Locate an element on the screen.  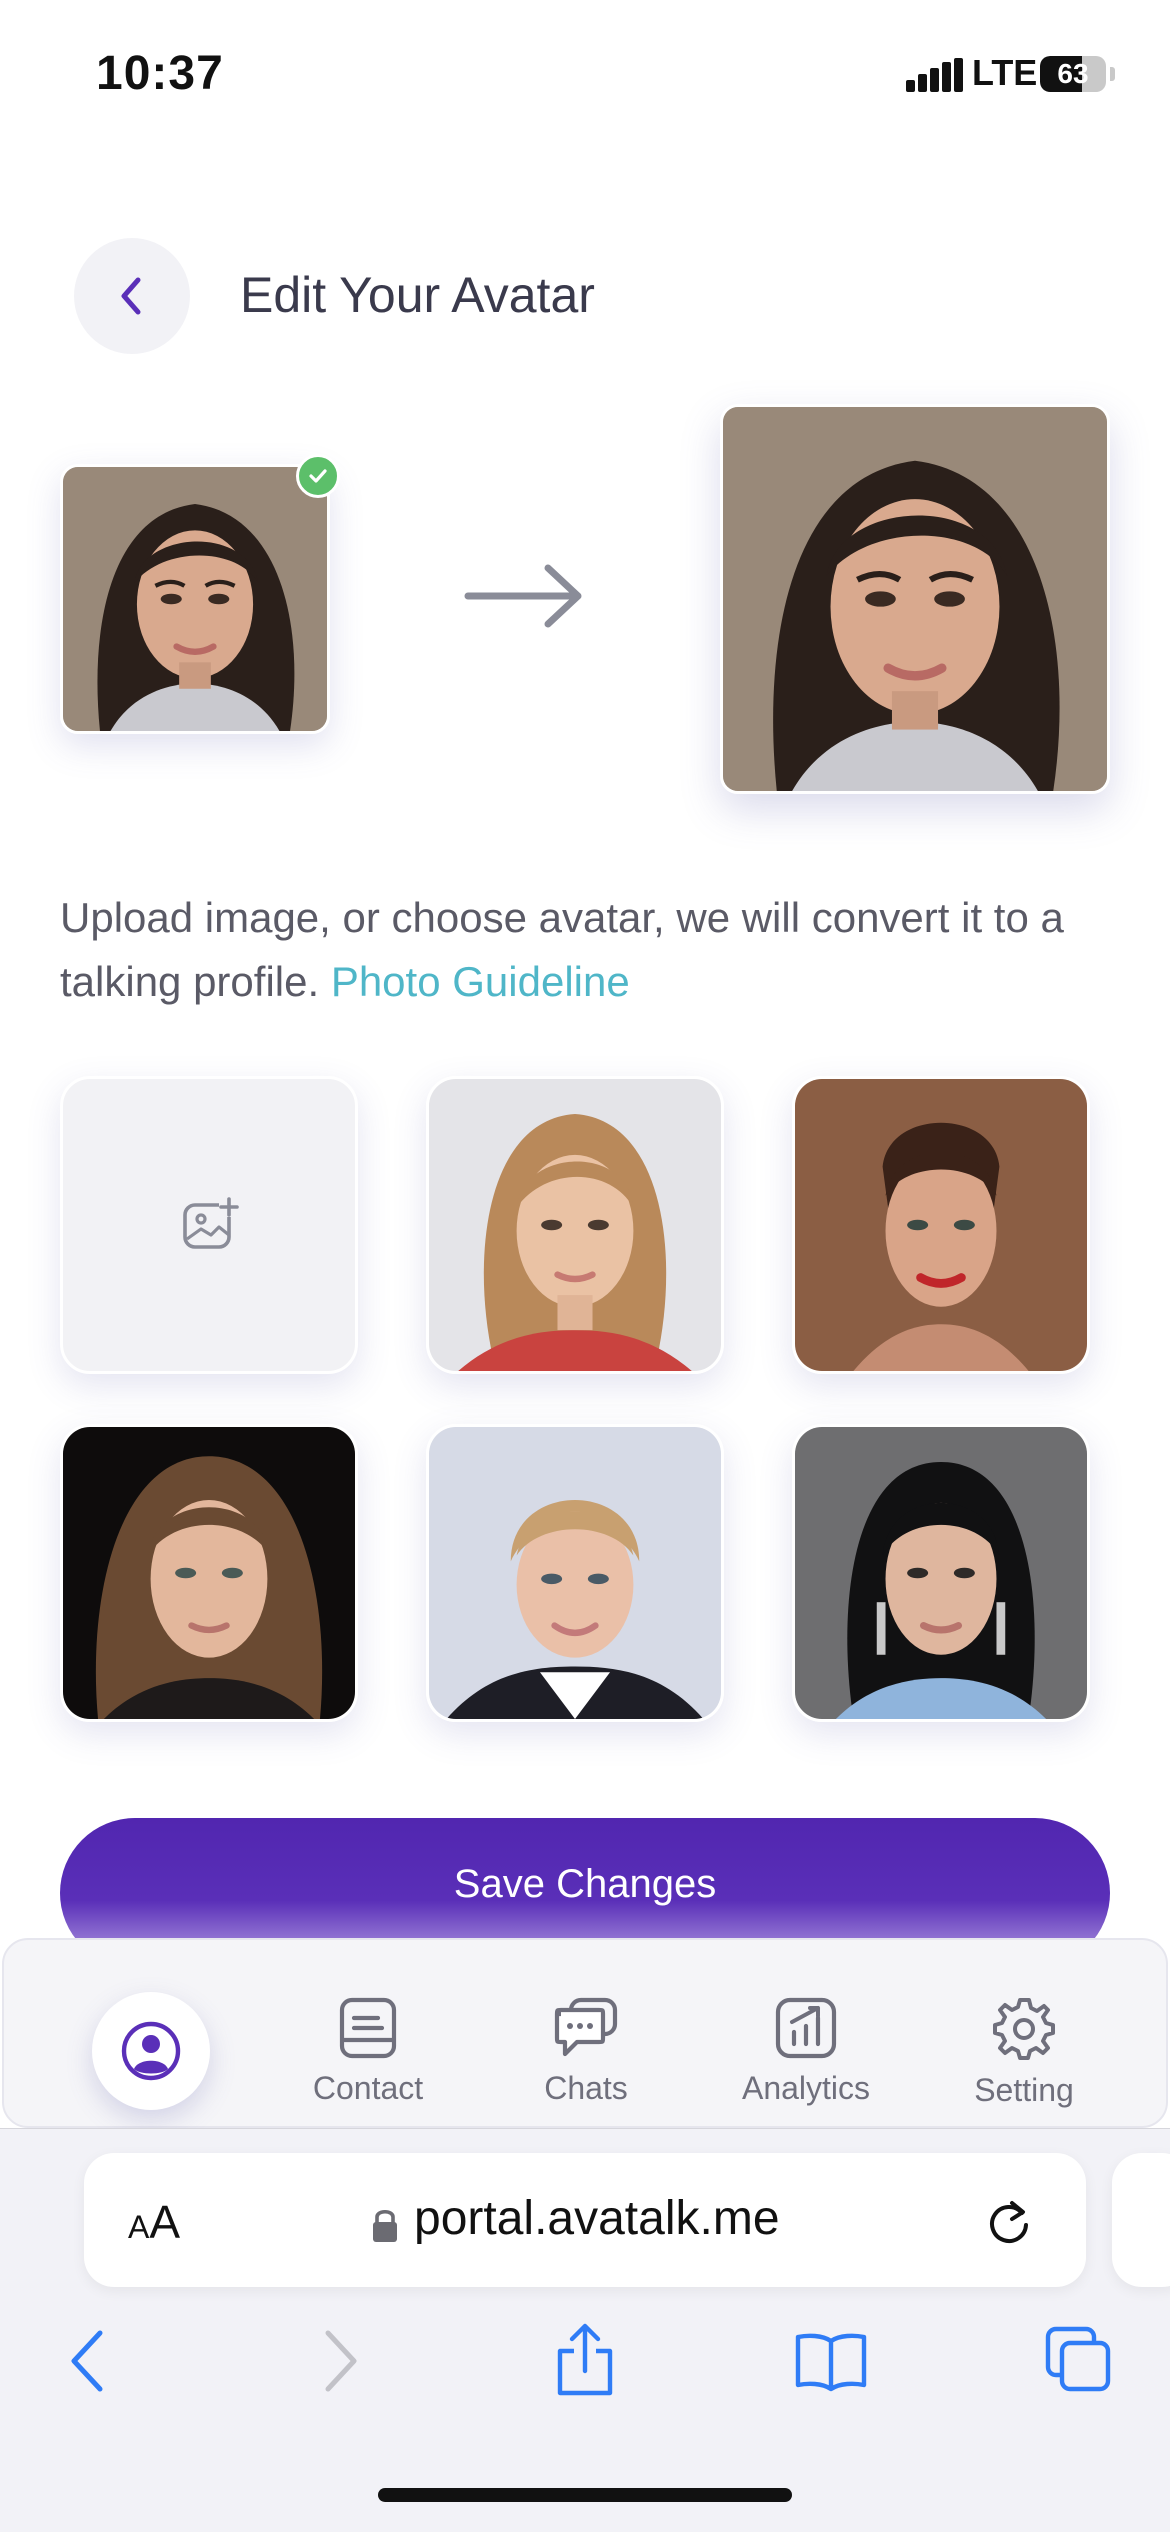
browser-back-icon is located at coordinates (88, 2361).